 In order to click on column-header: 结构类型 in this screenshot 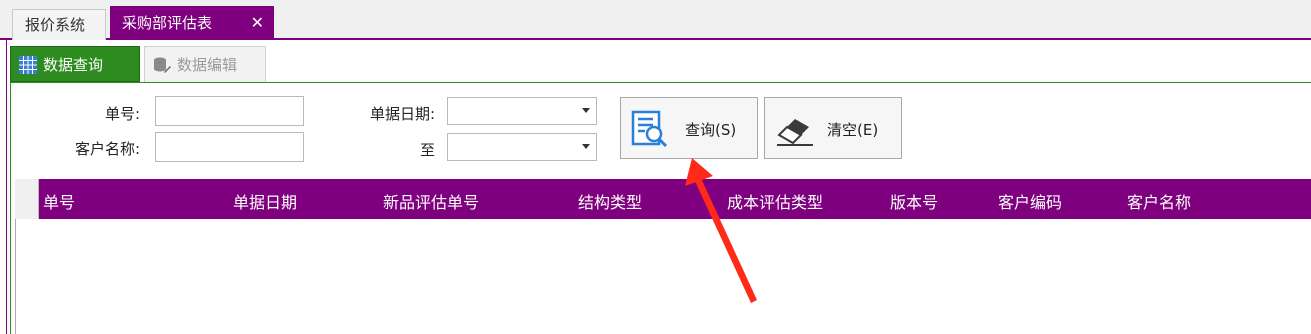, I will do `click(610, 201)`.